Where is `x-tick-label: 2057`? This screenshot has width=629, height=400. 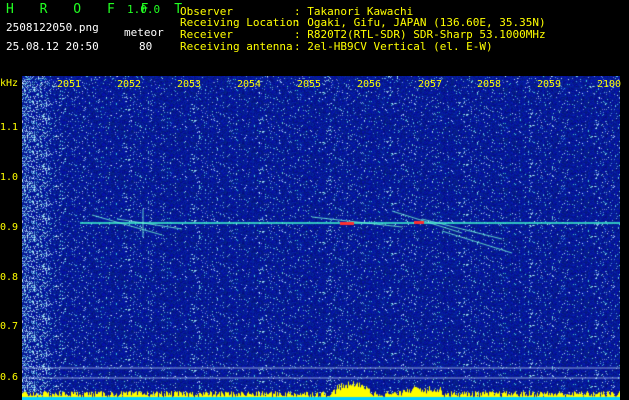
x-tick-label: 2057 is located at coordinates (430, 84).